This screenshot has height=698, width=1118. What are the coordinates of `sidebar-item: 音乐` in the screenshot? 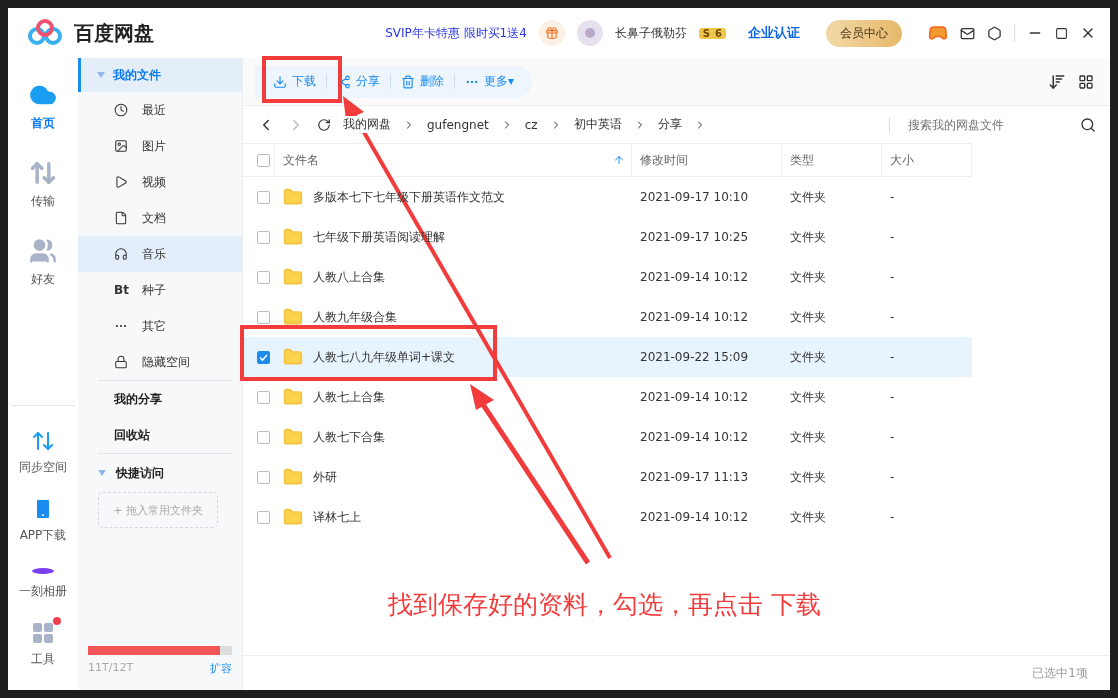 It's located at (160, 254).